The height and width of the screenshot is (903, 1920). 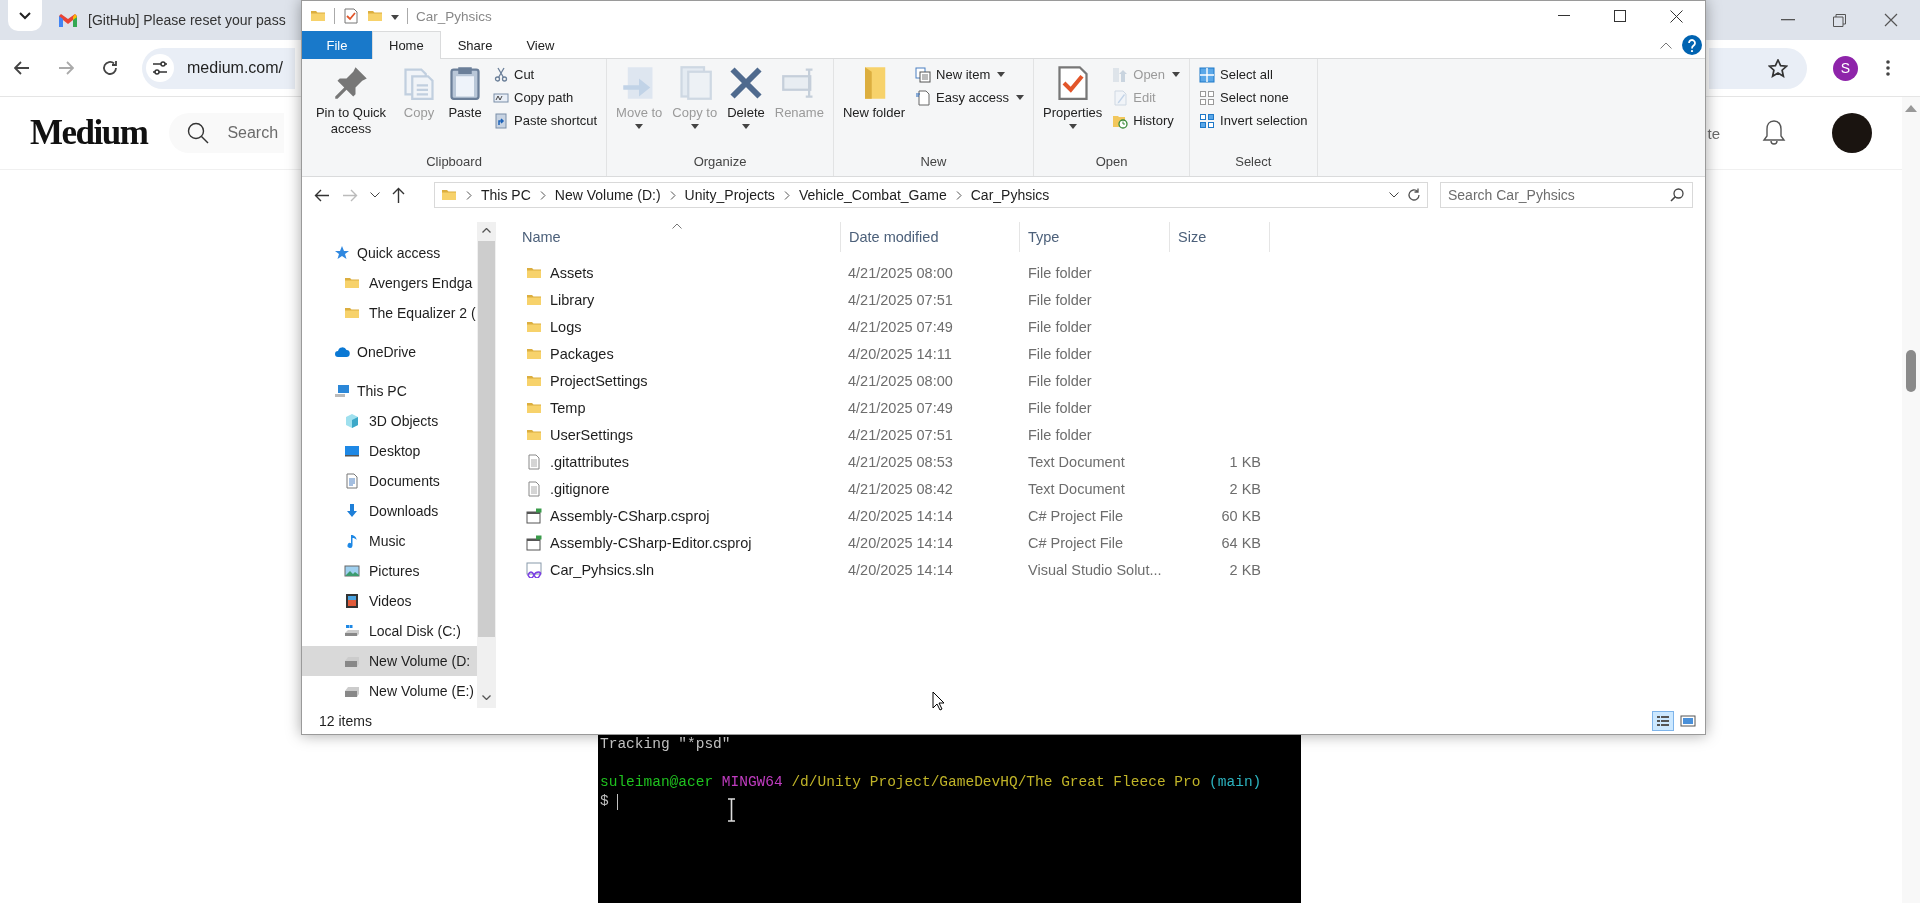 What do you see at coordinates (602, 569) in the screenshot?
I see `file-name: Car_Pyhsics.sln` at bounding box center [602, 569].